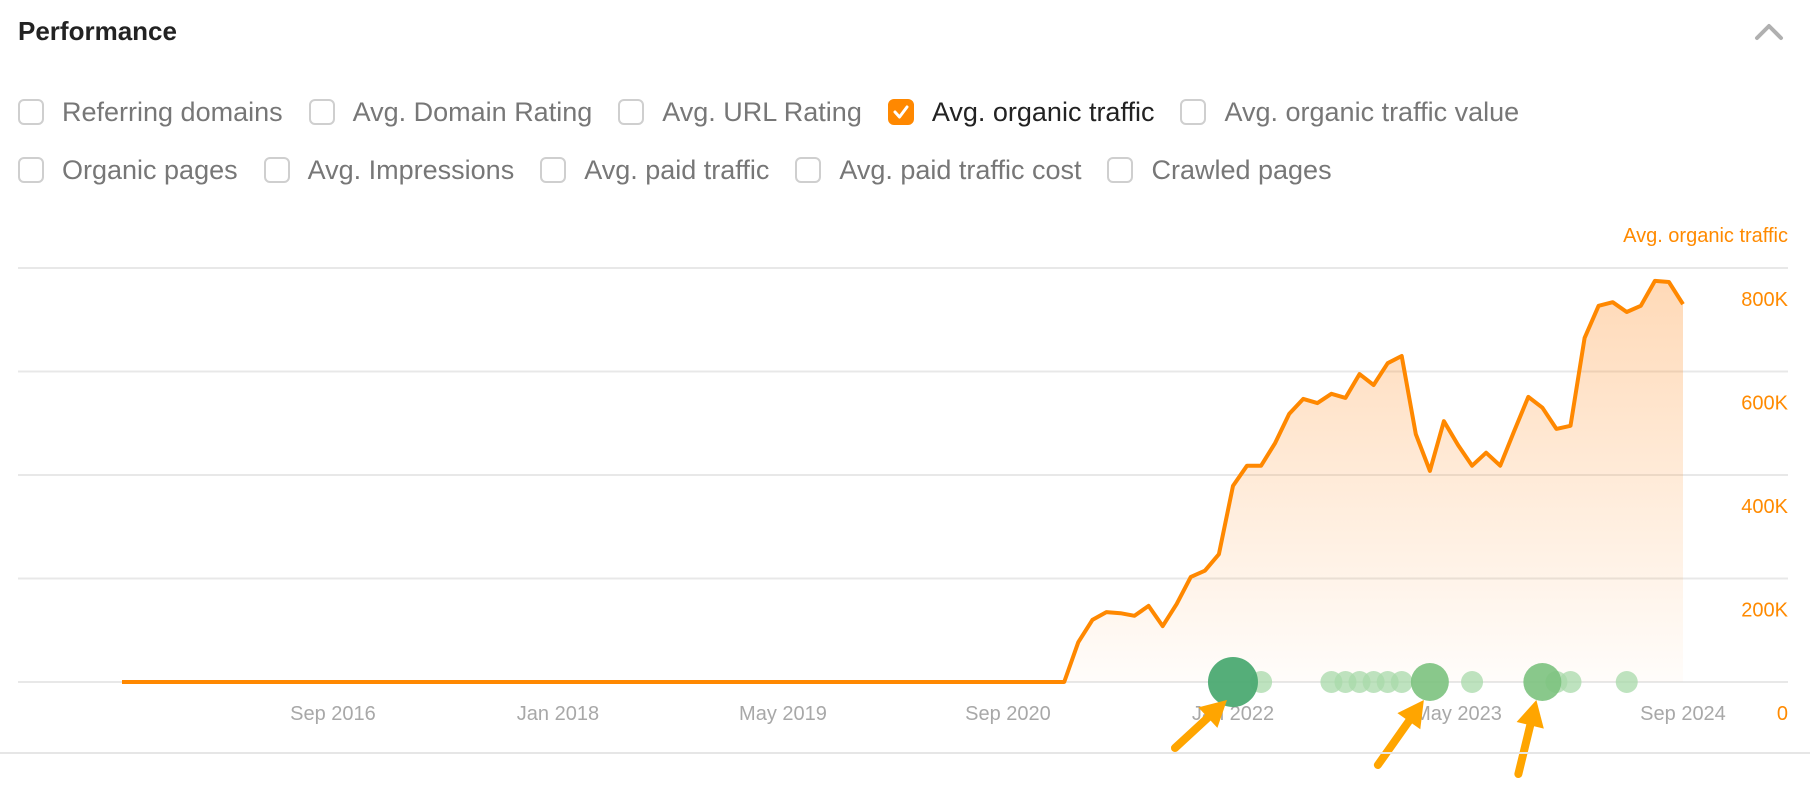 This screenshot has height=788, width=1810. Describe the element at coordinates (1043, 111) in the screenshot. I see `metric-option-label: Avg. organic traffic` at that location.